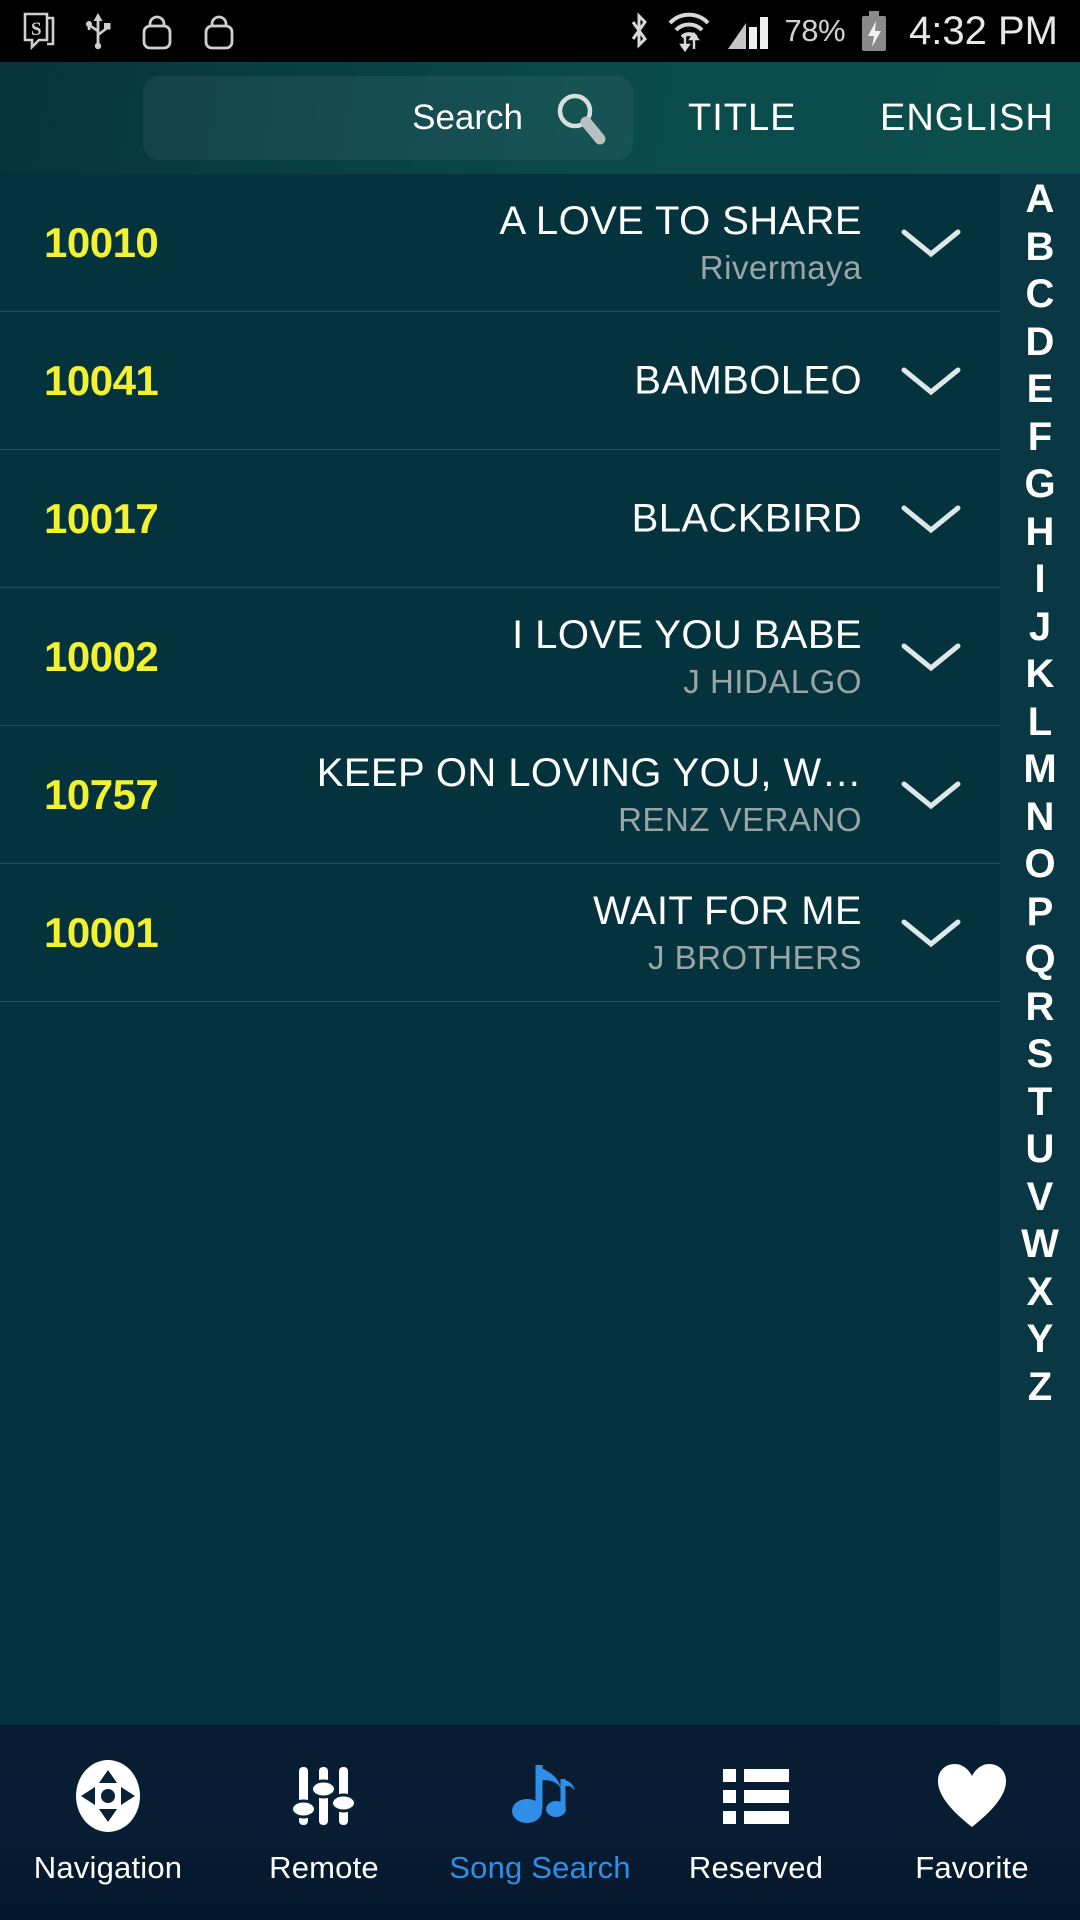  I want to click on nav-item-label: Reserved, so click(756, 1867).